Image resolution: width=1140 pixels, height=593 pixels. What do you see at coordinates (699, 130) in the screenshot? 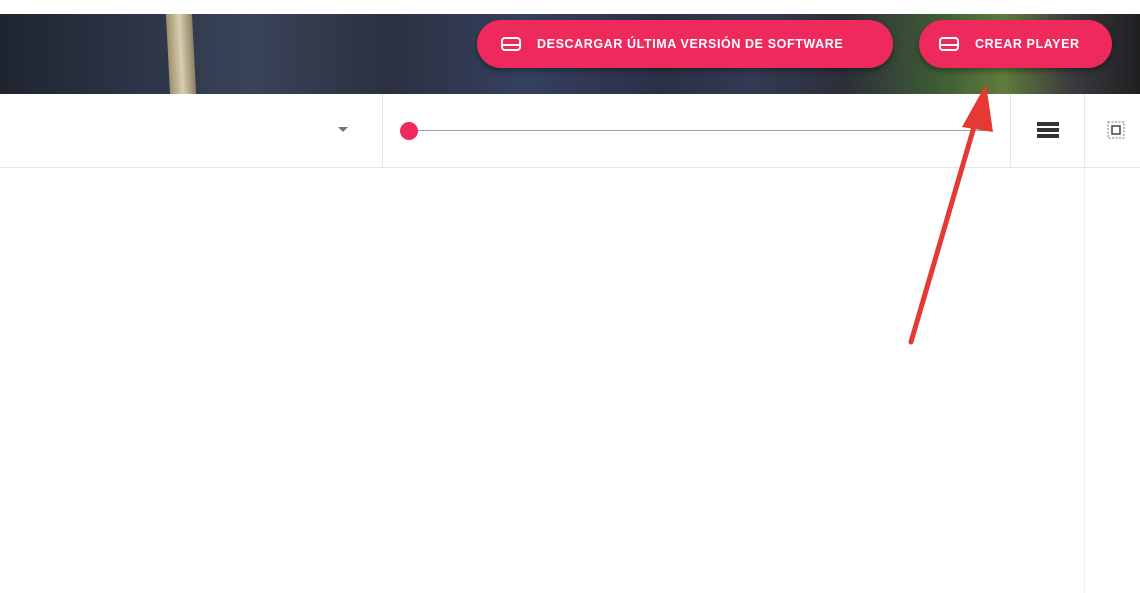
I see `slider-track` at bounding box center [699, 130].